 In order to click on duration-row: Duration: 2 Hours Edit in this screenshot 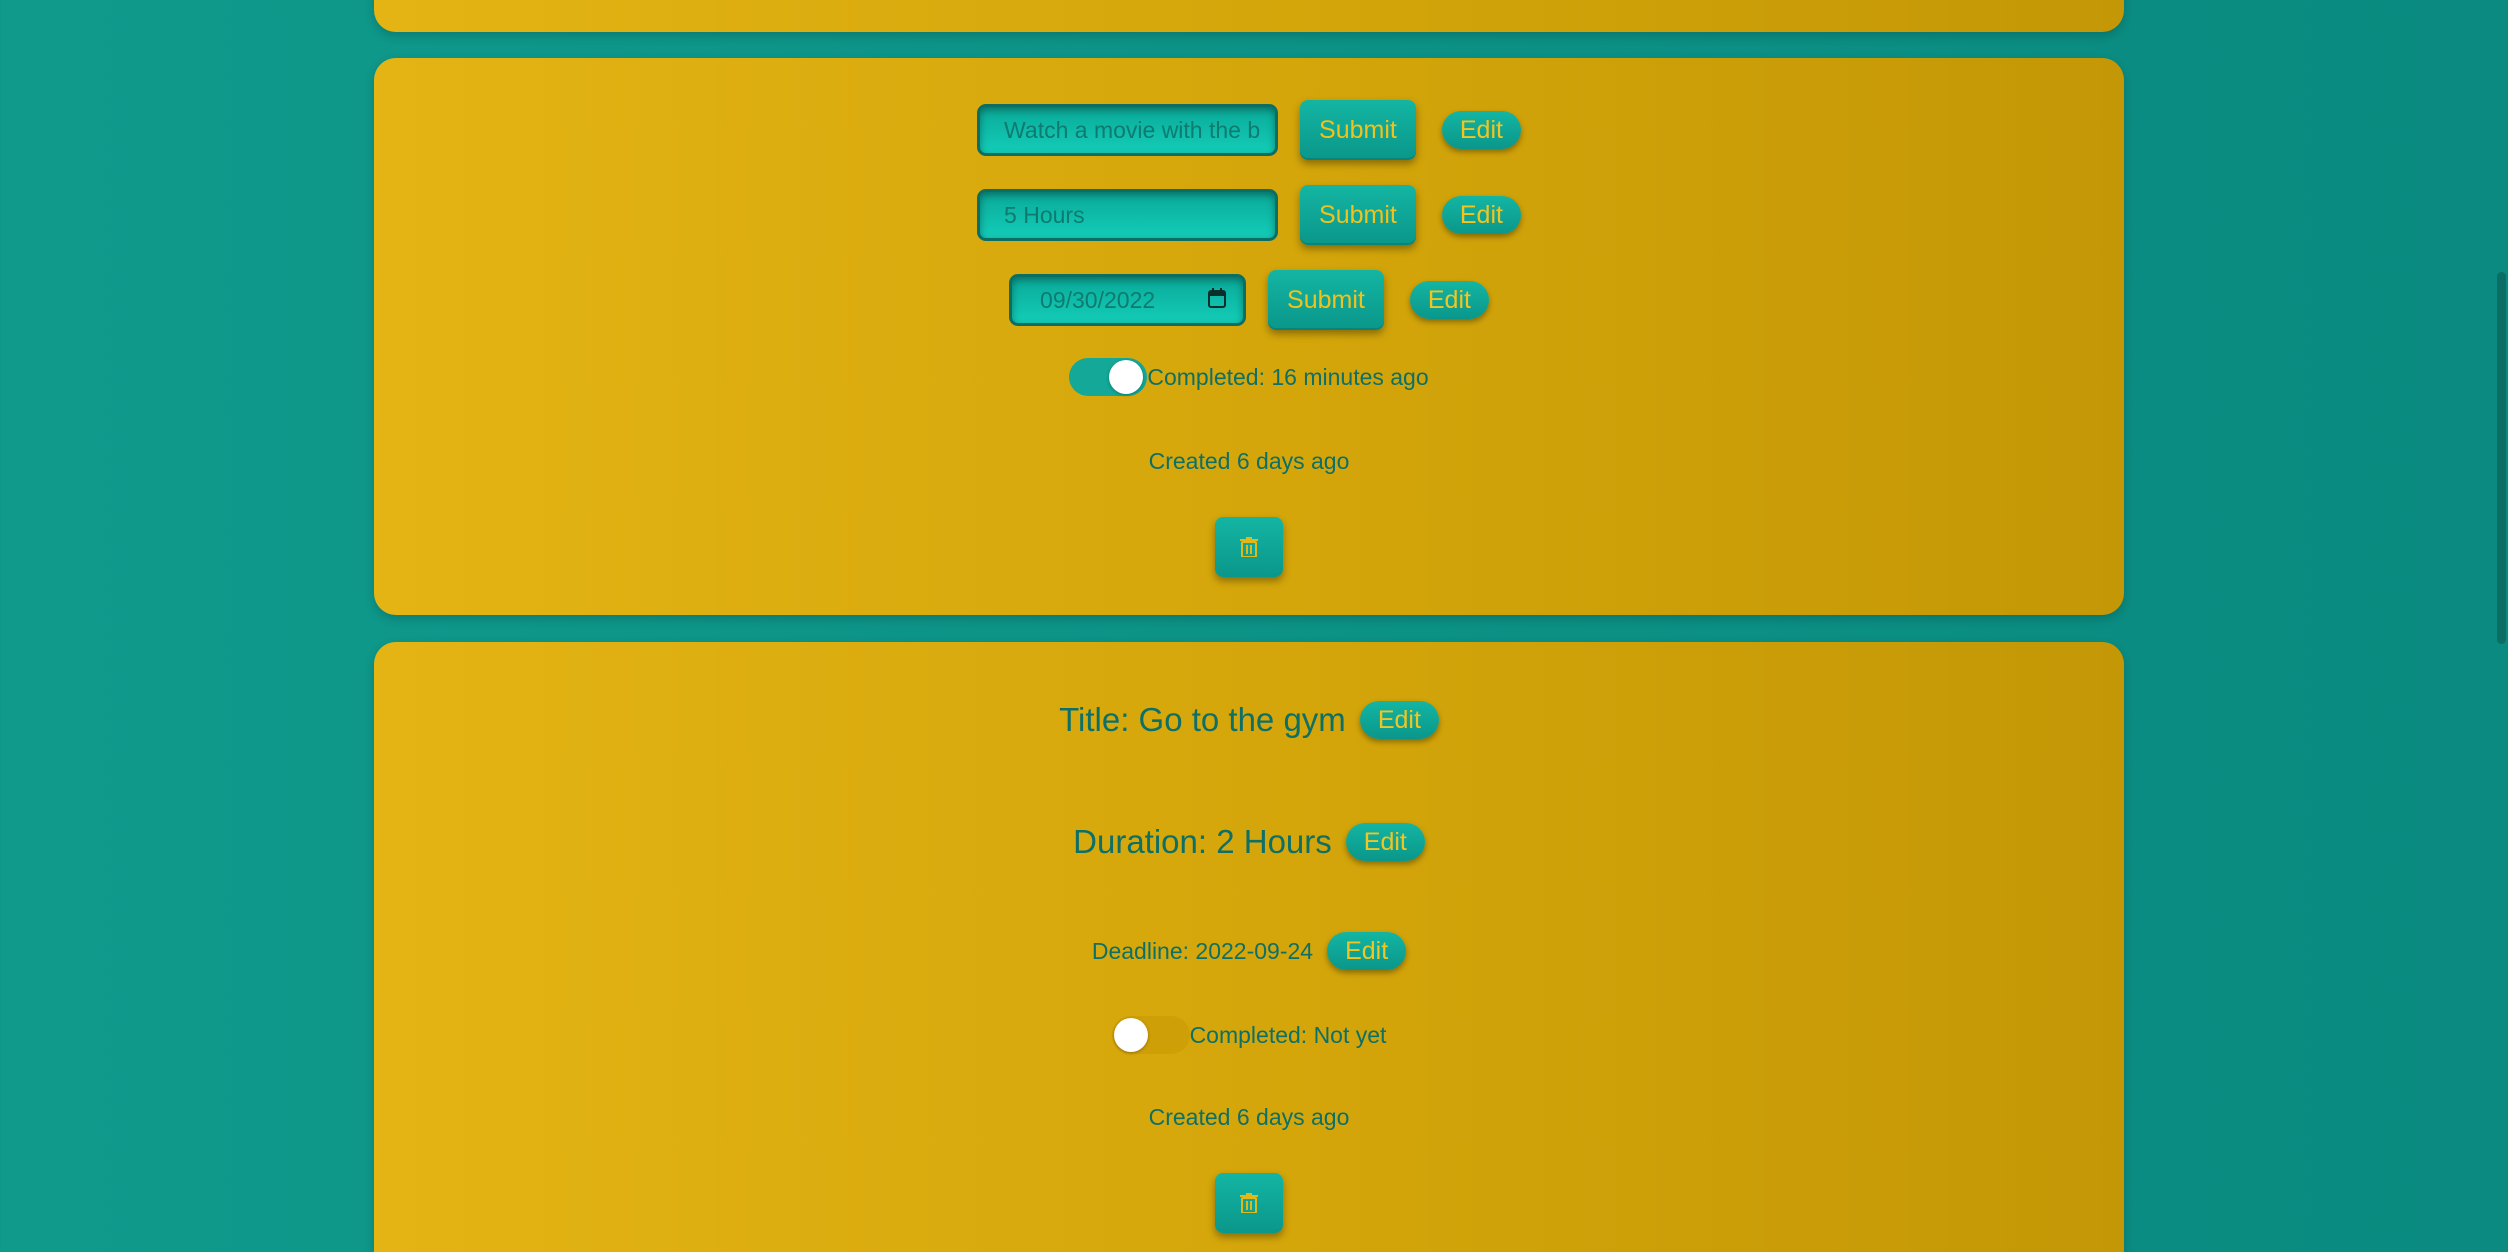, I will do `click(1249, 842)`.